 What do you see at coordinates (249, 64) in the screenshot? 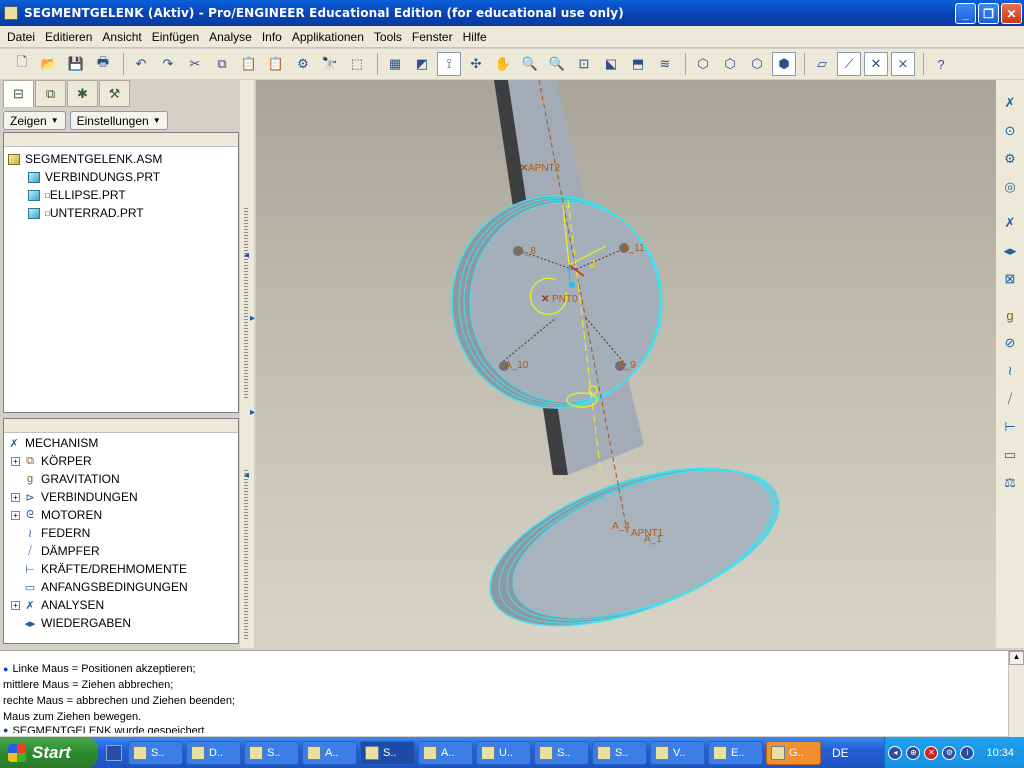
I see `paste-icon: 📋` at bounding box center [249, 64].